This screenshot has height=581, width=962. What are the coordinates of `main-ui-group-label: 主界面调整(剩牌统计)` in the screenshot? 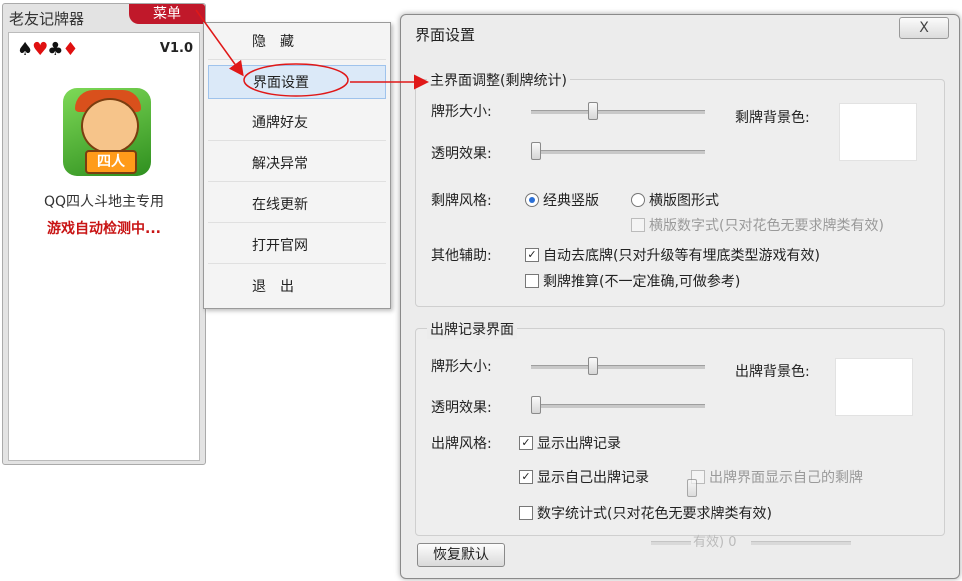 It's located at (498, 80).